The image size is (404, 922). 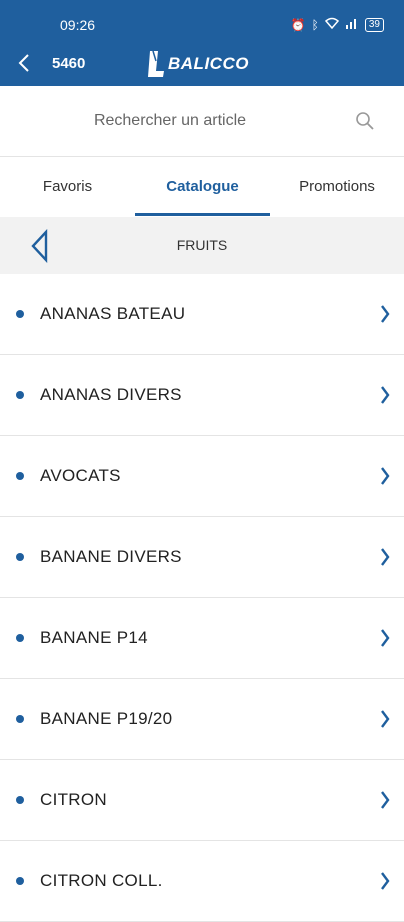 I want to click on app-bar: 5460 BALICCO, so click(x=202, y=64).